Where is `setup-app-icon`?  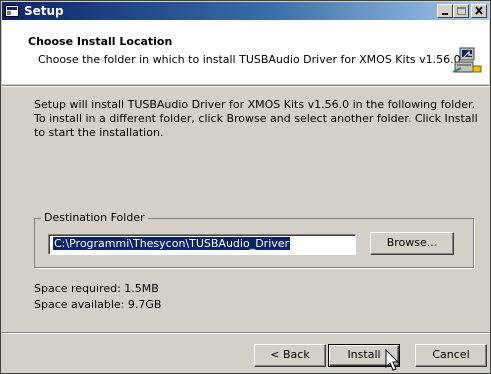
setup-app-icon is located at coordinates (12, 11).